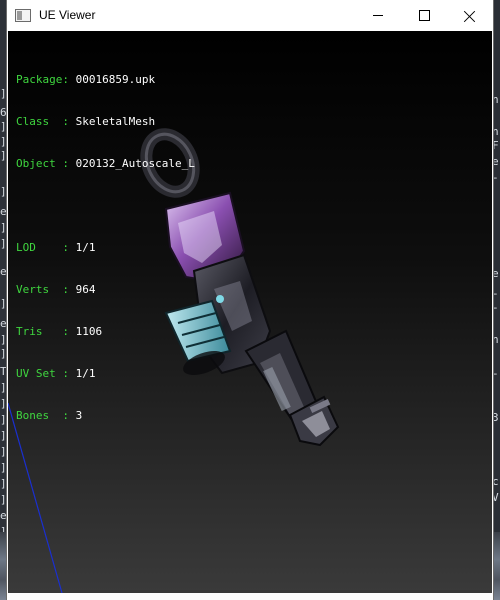 This screenshot has height=600, width=500. I want to click on desktop-mark: V, so click(495, 497).